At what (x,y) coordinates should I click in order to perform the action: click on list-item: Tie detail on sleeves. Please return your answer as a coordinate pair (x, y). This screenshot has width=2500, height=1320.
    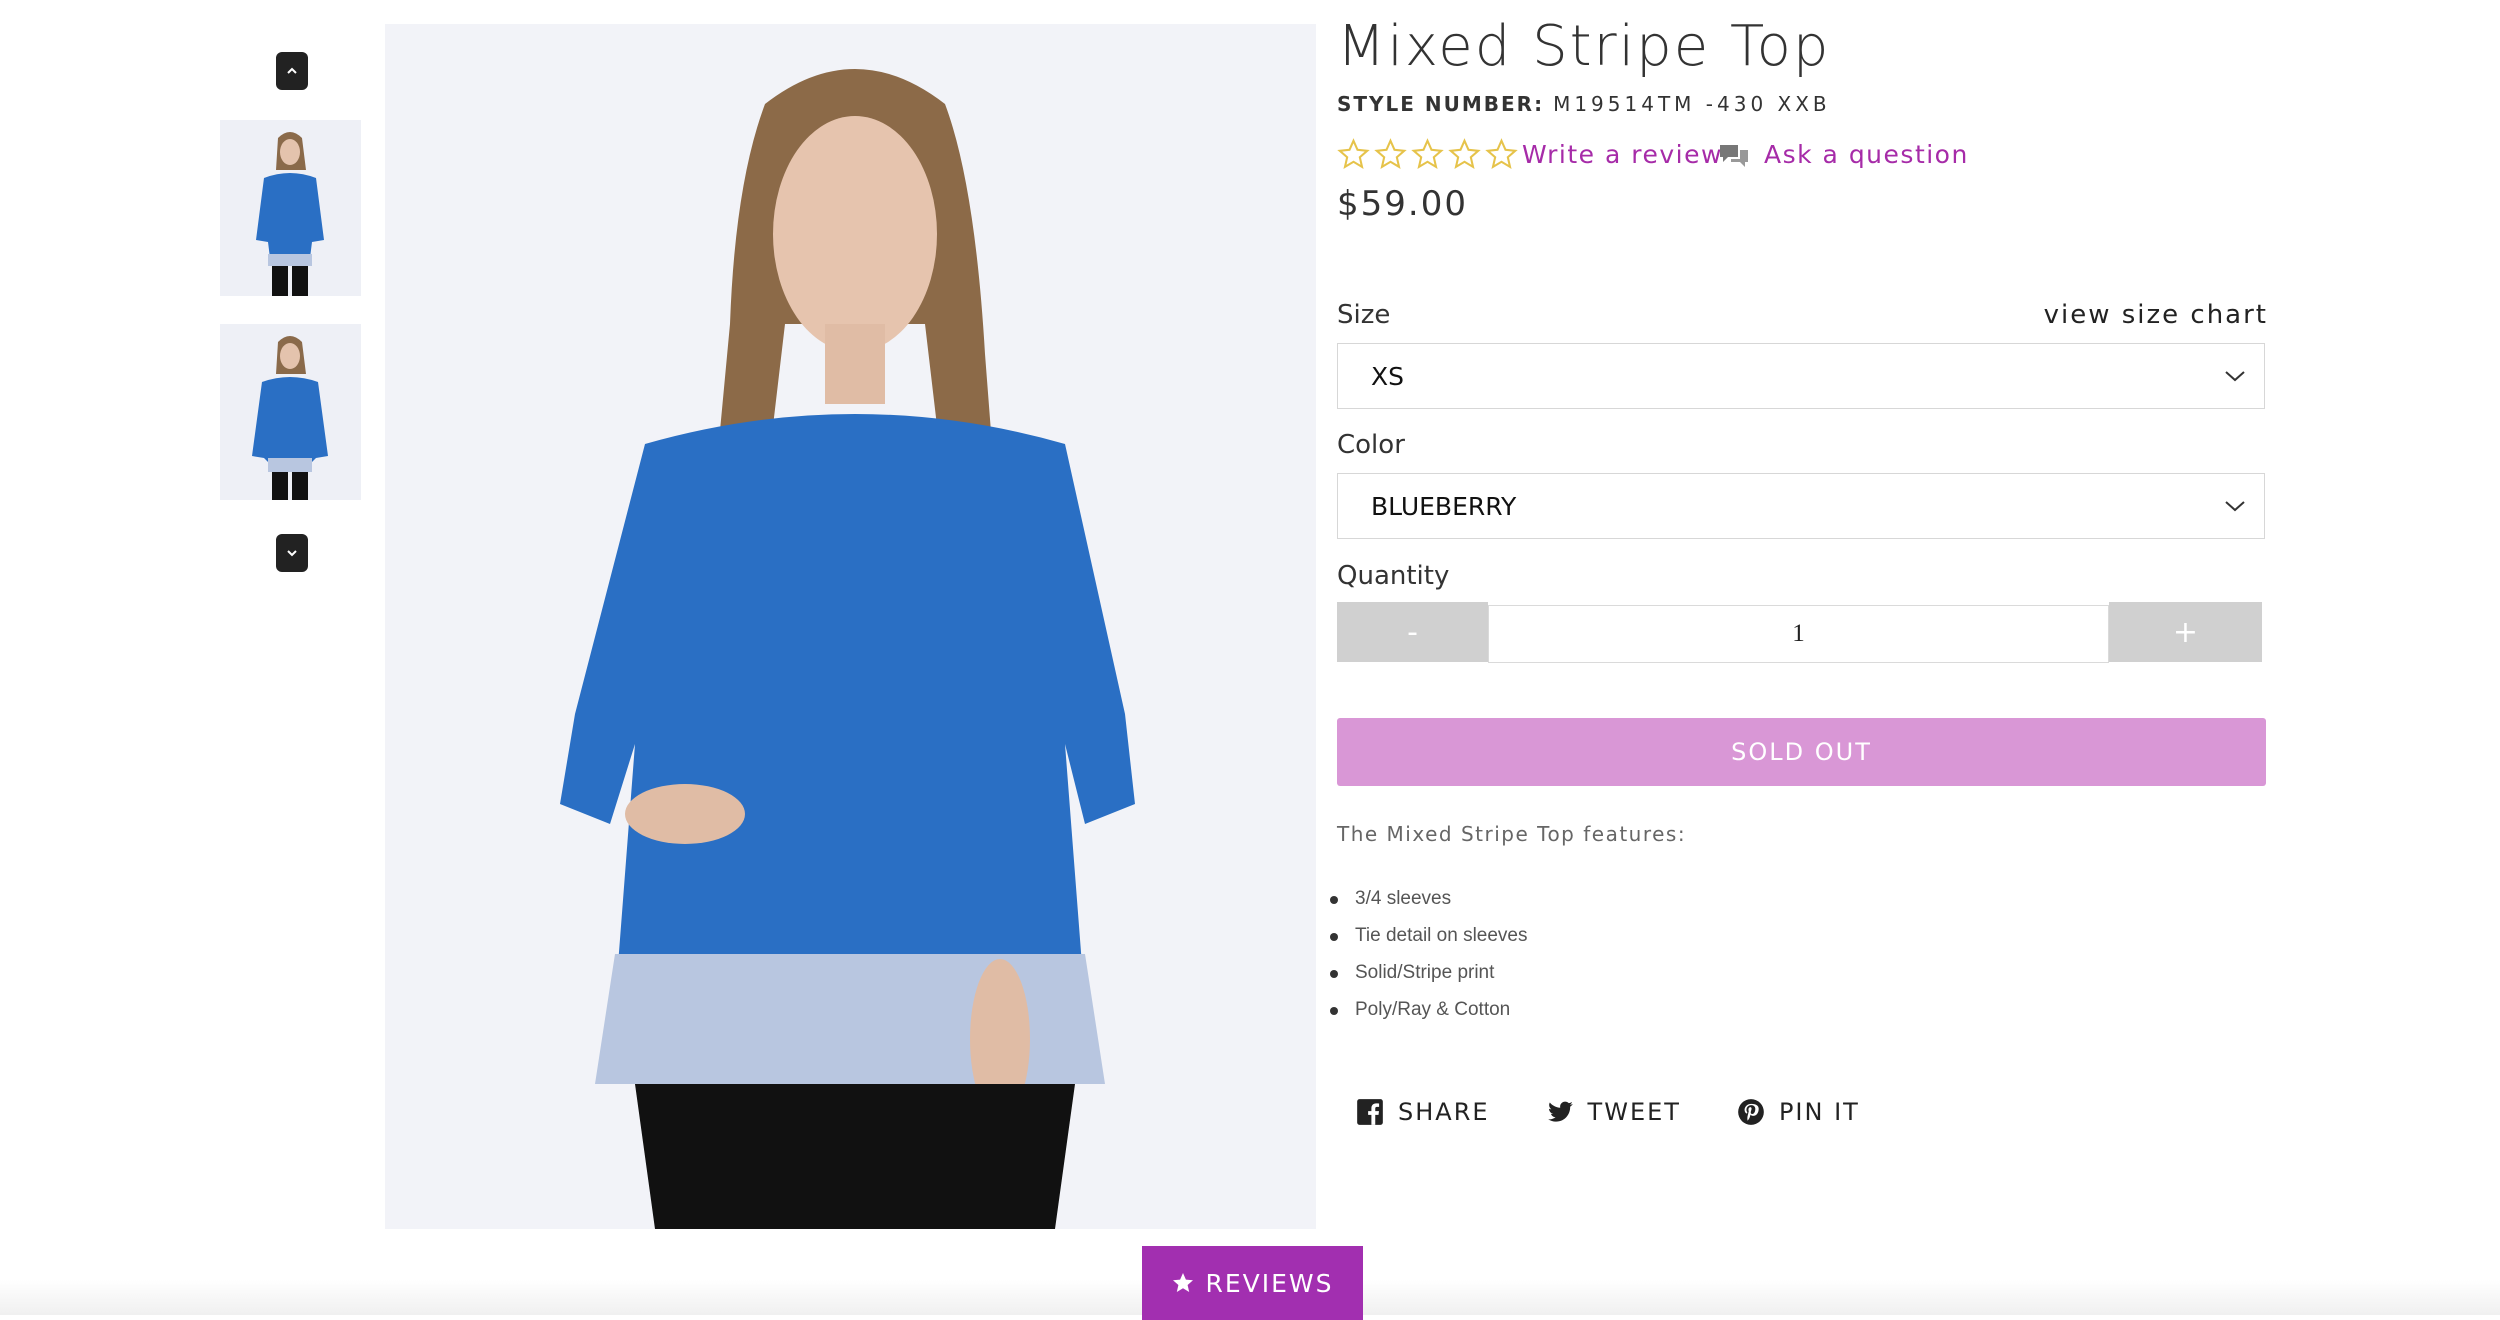
    Looking at the image, I should click on (1429, 943).